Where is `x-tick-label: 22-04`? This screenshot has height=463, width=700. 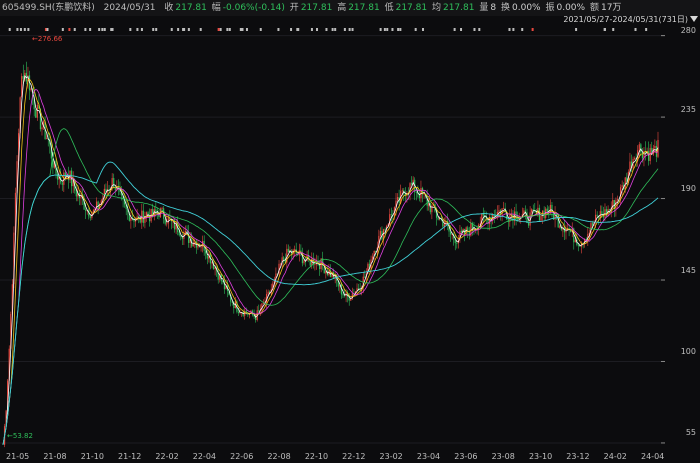 x-tick-label: 22-04 is located at coordinates (204, 456).